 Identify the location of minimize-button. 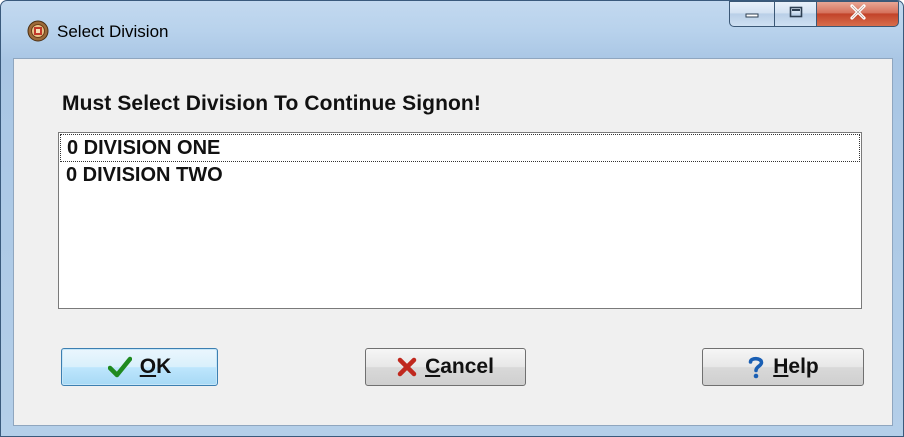
(752, 14).